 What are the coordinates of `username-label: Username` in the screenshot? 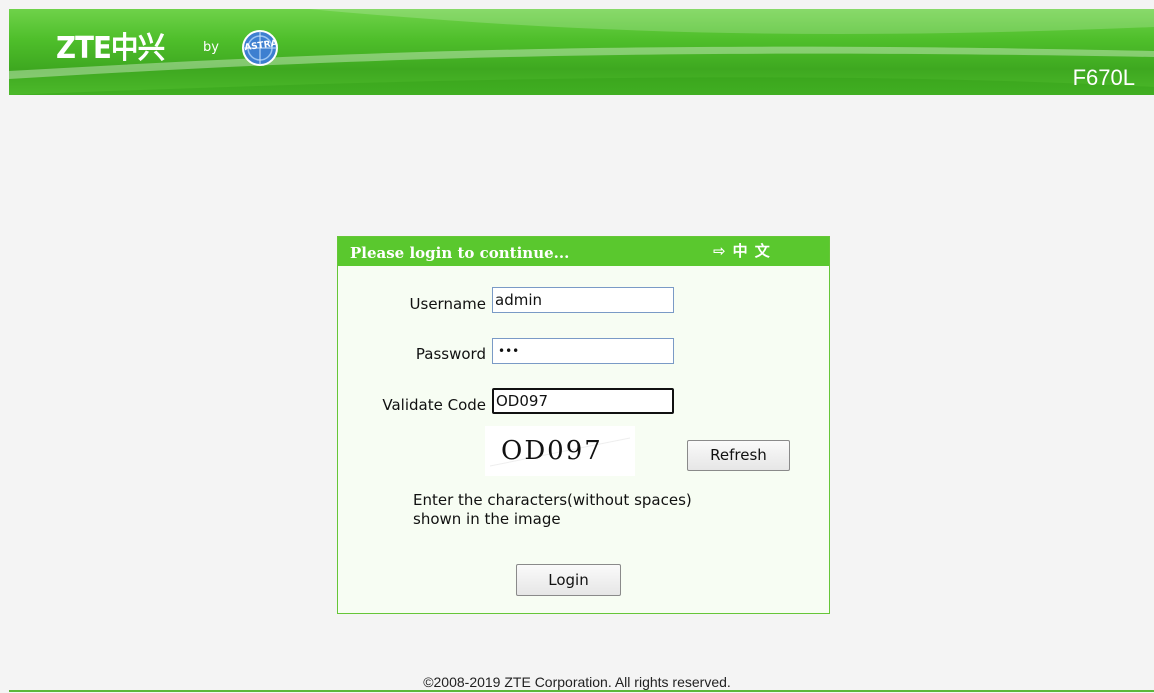 It's located at (447, 304).